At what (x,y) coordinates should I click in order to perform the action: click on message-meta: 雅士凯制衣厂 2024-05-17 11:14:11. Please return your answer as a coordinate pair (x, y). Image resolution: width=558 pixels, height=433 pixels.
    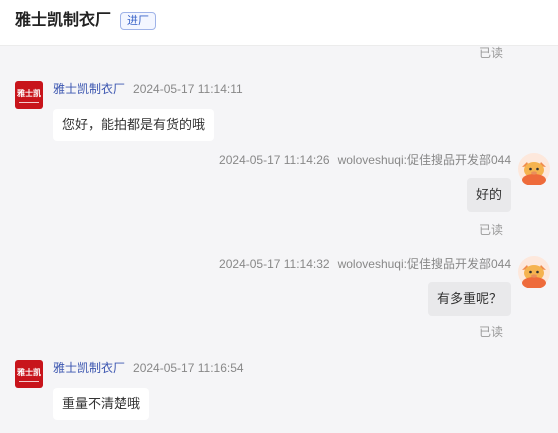
    Looking at the image, I should click on (148, 89).